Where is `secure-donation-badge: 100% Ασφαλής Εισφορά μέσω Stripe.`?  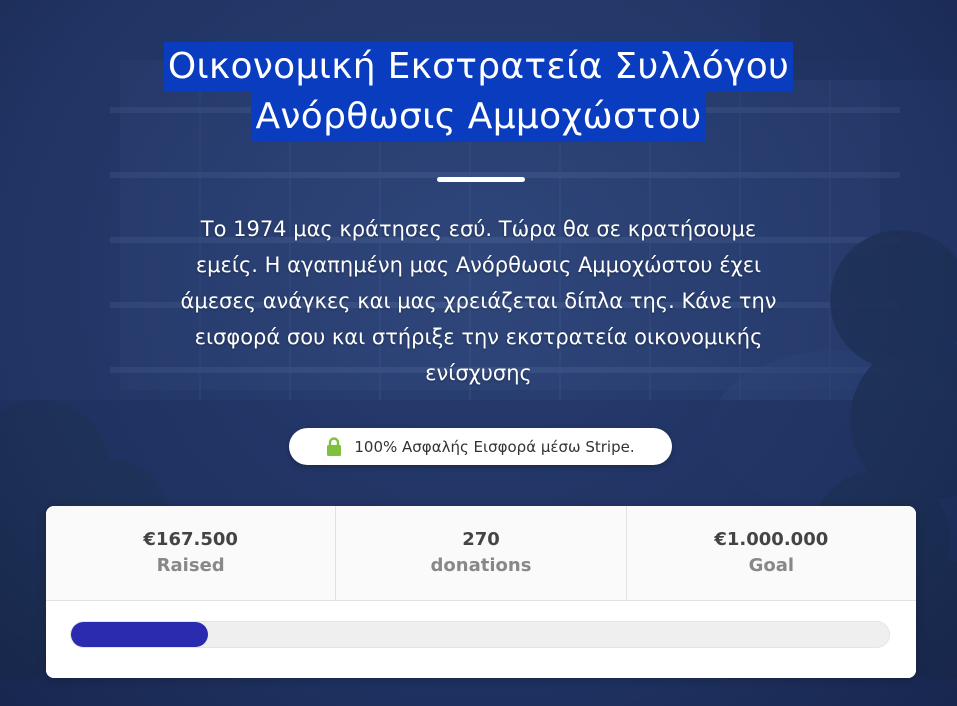
secure-donation-badge: 100% Ασφαλής Εισφορά μέσω Stripe. is located at coordinates (480, 446).